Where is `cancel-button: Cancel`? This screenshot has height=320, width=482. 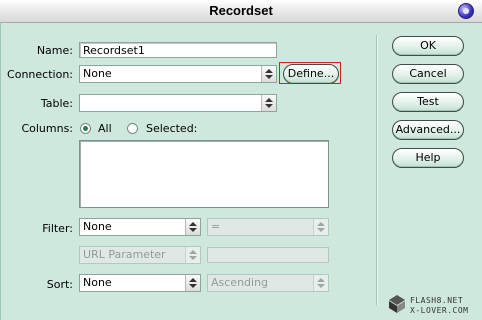 cancel-button: Cancel is located at coordinates (428, 74).